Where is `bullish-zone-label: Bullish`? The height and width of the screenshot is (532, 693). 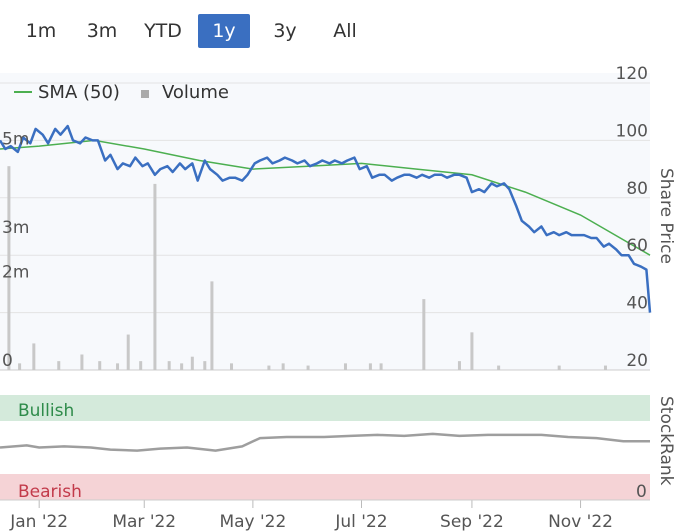
bullish-zone-label: Bullish is located at coordinates (46, 411).